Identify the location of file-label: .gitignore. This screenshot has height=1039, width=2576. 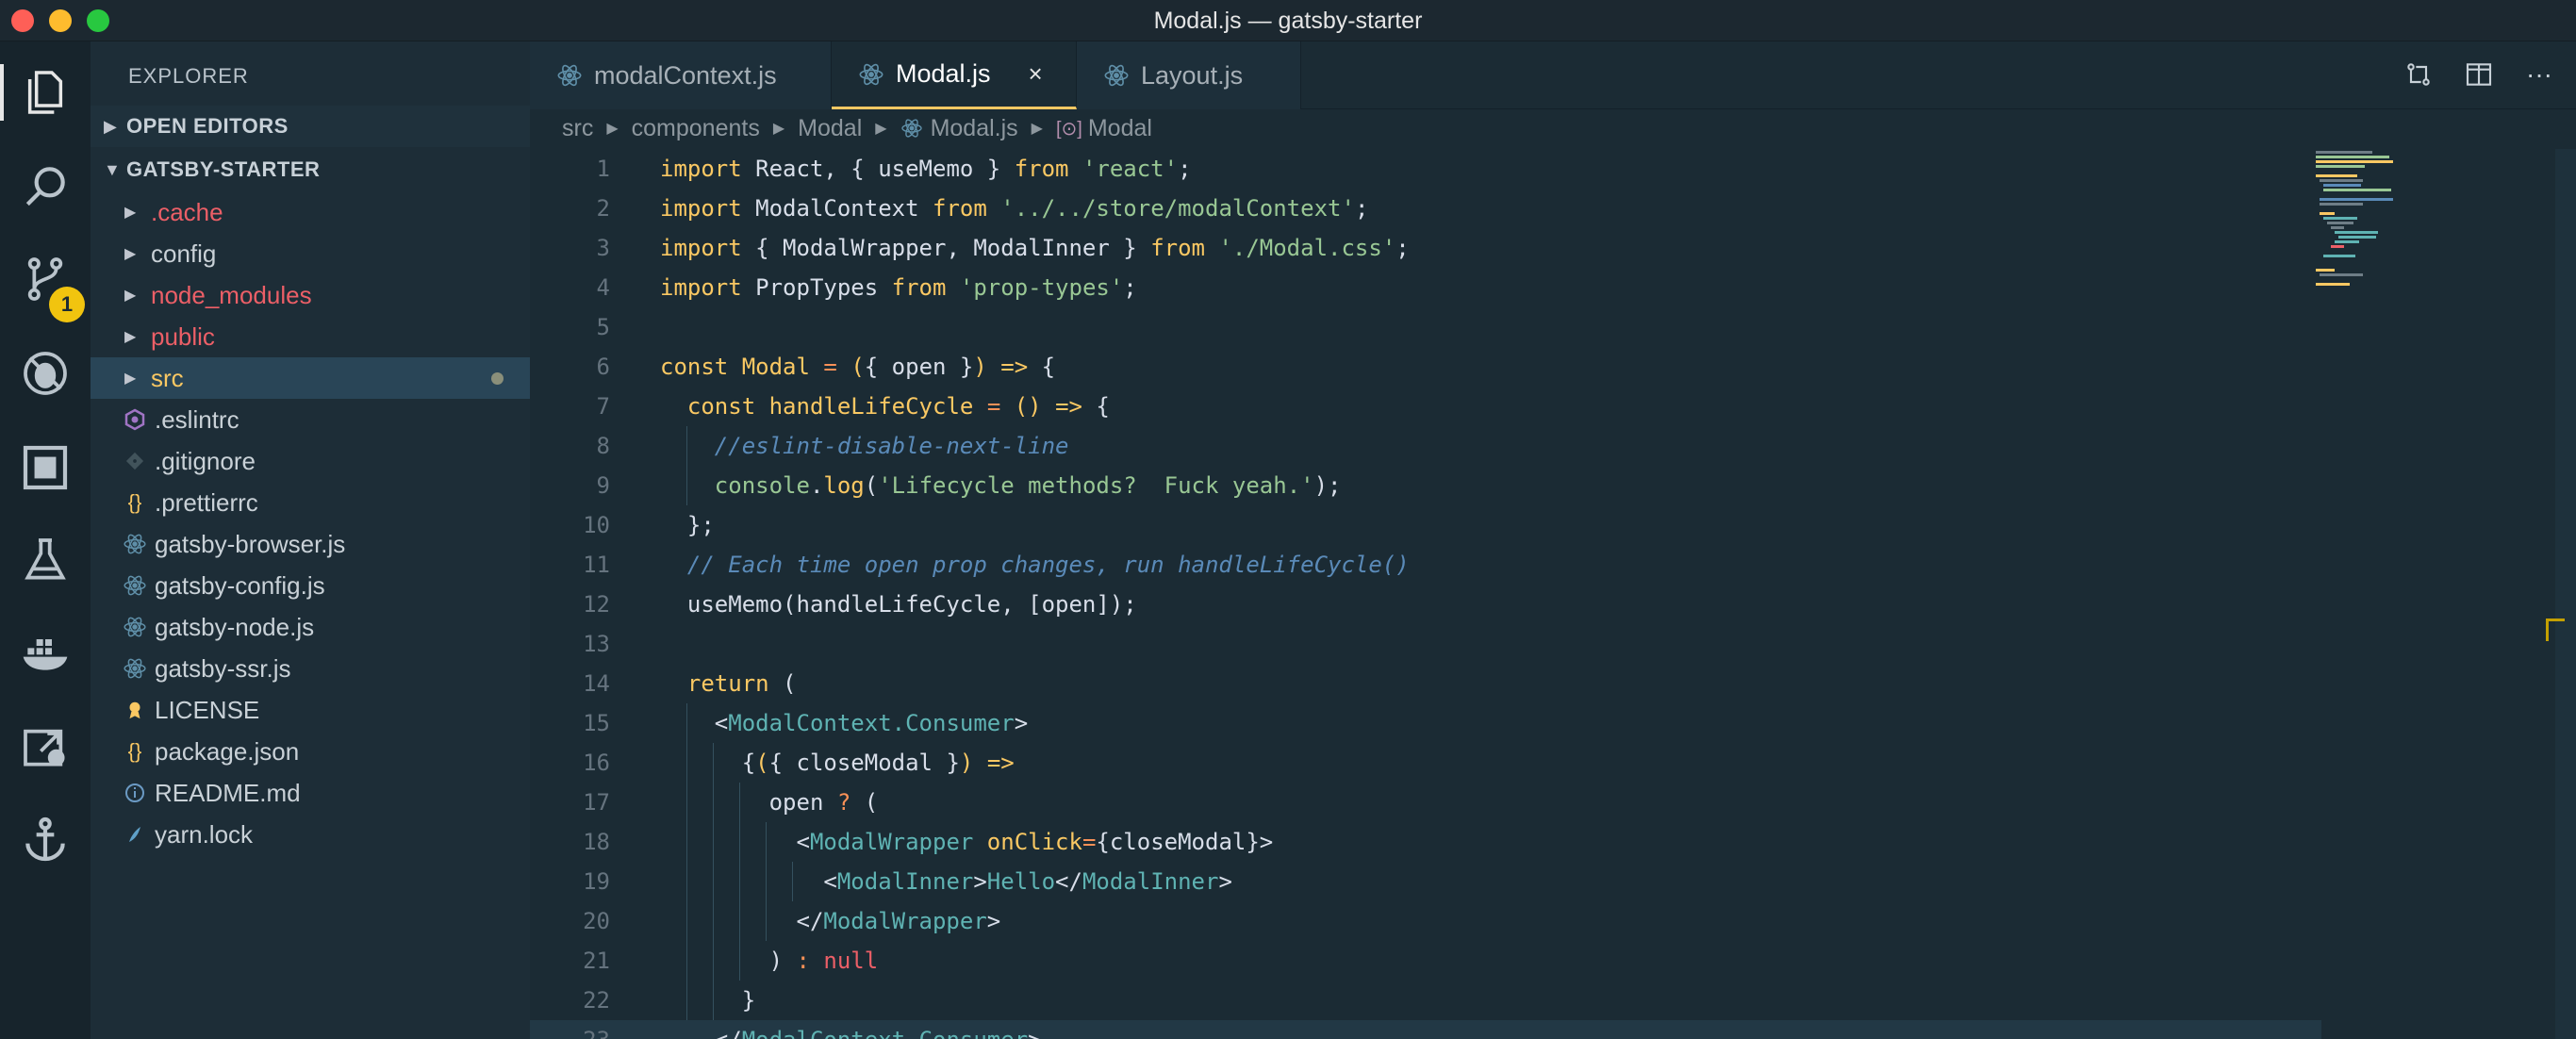
(205, 460).